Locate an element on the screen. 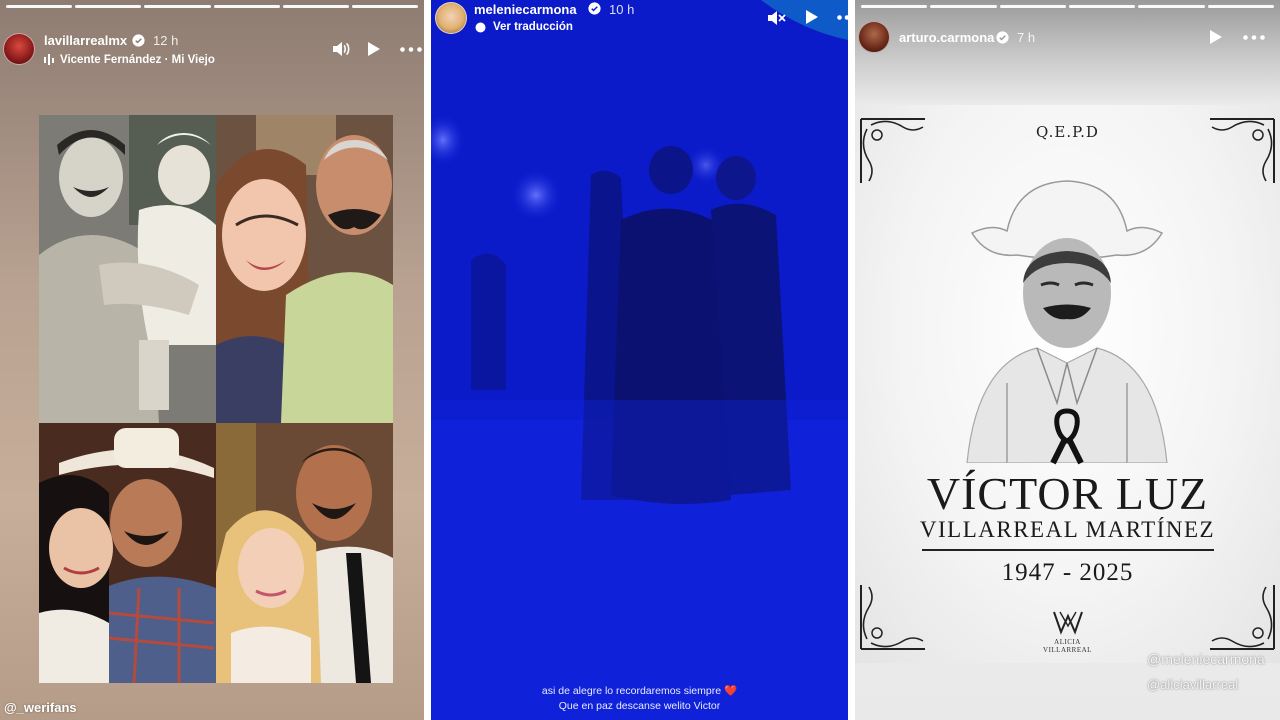  photo-older-man-blonde-woman is located at coordinates (304, 553).